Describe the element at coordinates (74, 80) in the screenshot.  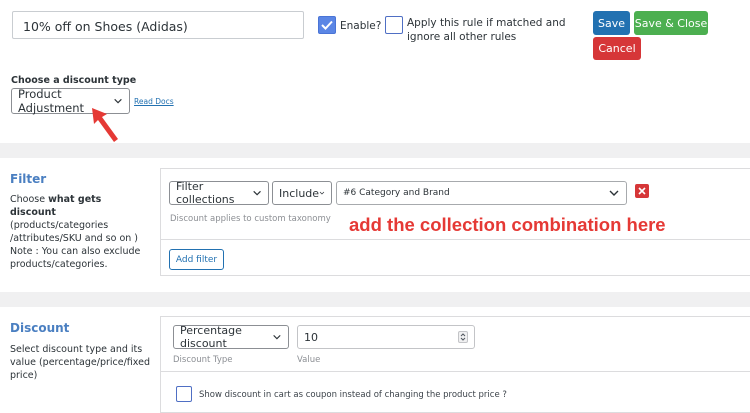
I see `discount-type-label: Choose a discount type` at that location.